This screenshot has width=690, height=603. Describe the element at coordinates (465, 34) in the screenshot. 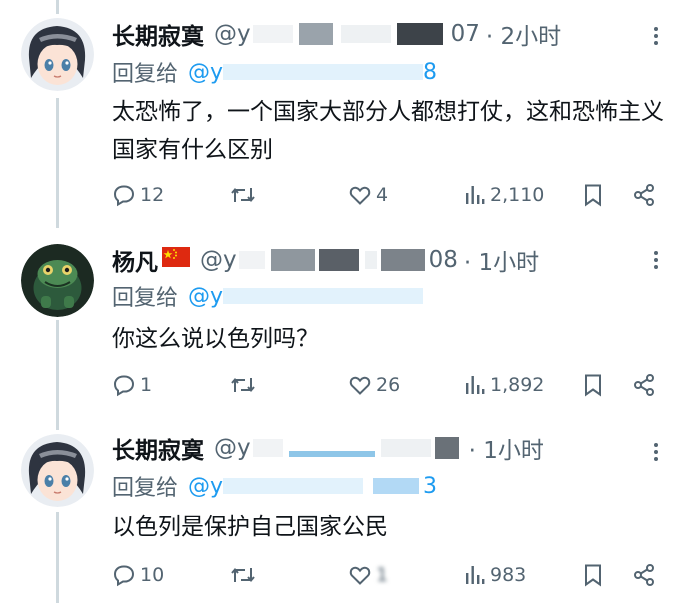

I see `handle-suffix: 07` at that location.